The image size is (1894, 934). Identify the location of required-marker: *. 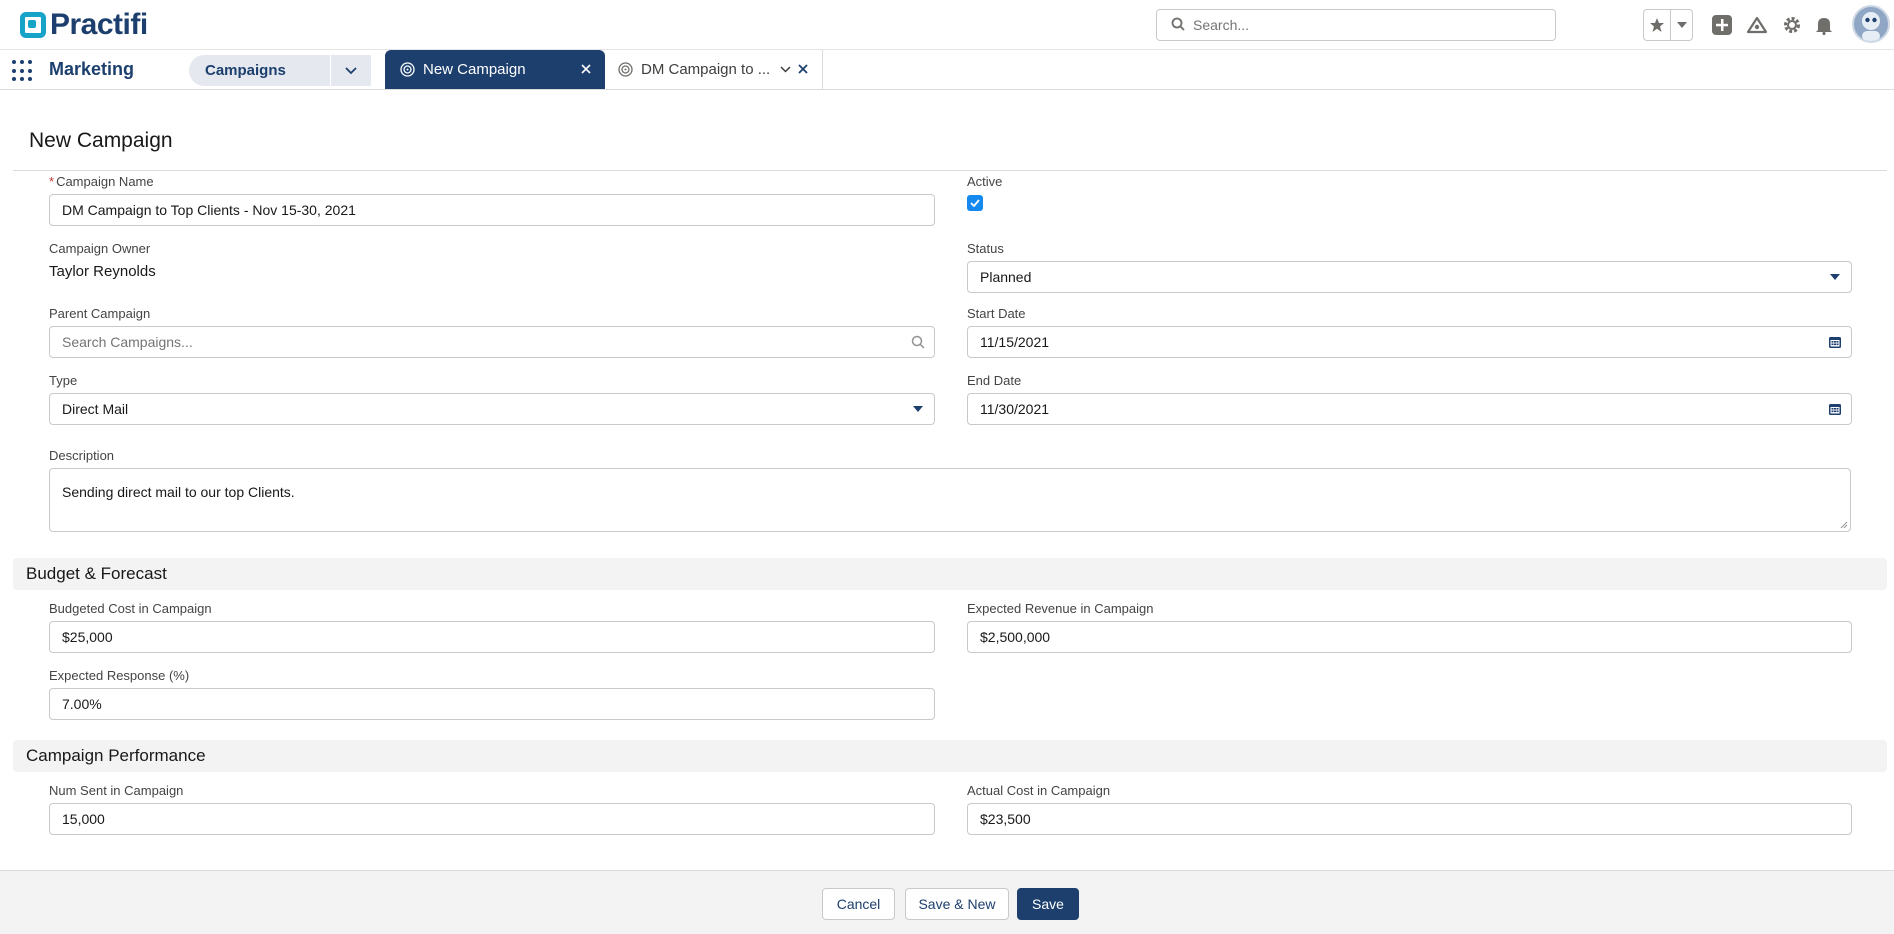
(52, 181).